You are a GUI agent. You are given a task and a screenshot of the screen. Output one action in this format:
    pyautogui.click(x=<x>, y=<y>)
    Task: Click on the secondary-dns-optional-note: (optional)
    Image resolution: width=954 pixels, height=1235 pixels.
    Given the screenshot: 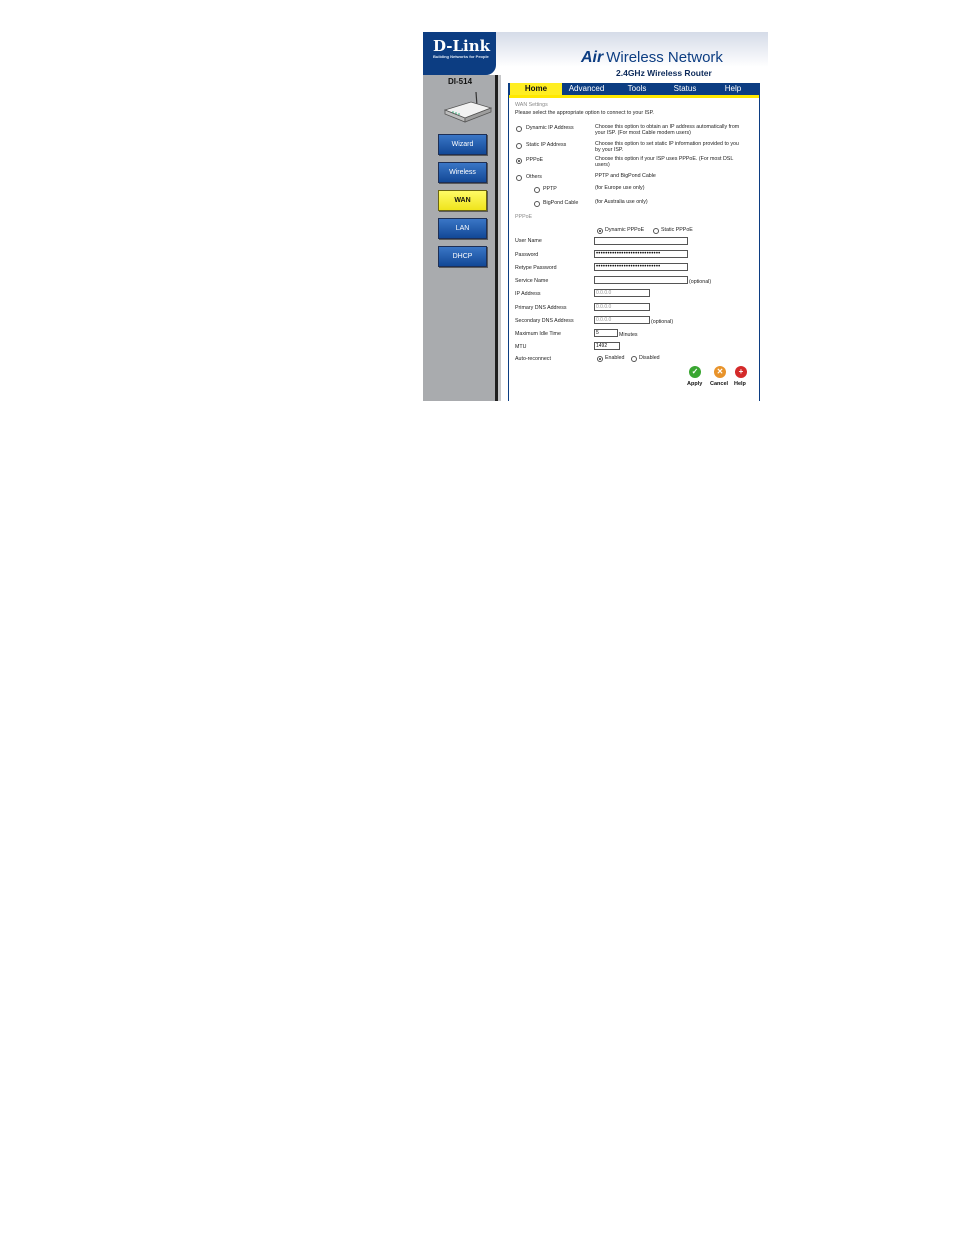 What is the action you would take?
    pyautogui.click(x=662, y=322)
    